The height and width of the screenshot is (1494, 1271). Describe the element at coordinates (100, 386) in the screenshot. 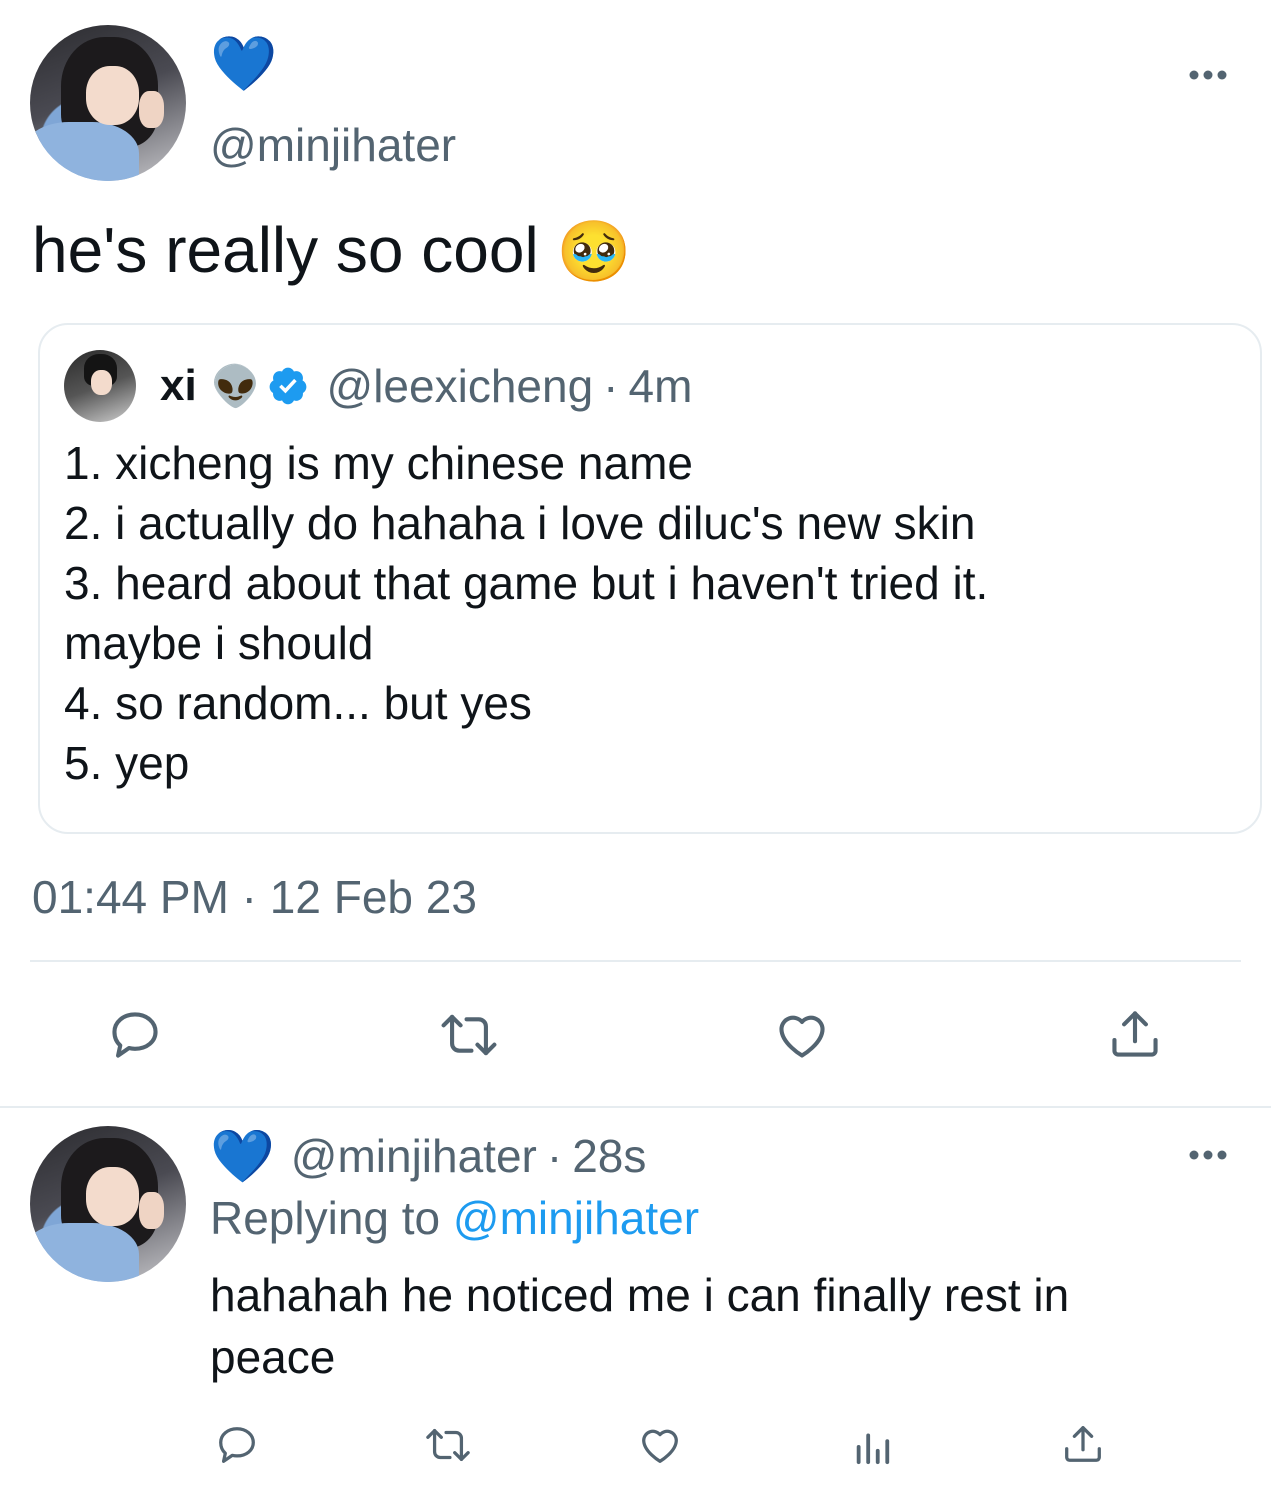

I see `avatar-leexicheng` at that location.